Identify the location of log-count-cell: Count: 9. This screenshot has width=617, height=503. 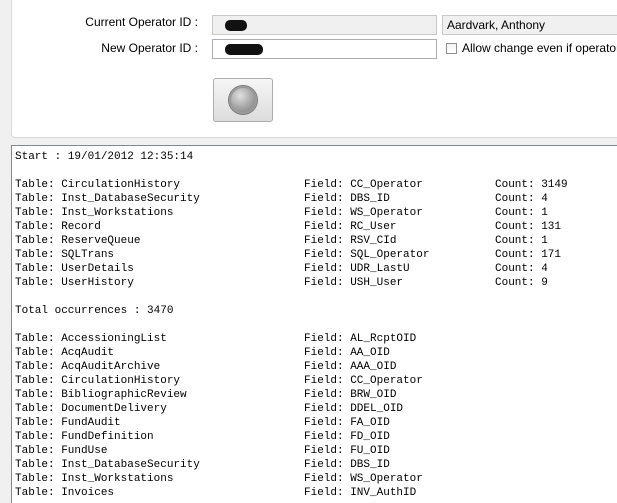
(521, 283).